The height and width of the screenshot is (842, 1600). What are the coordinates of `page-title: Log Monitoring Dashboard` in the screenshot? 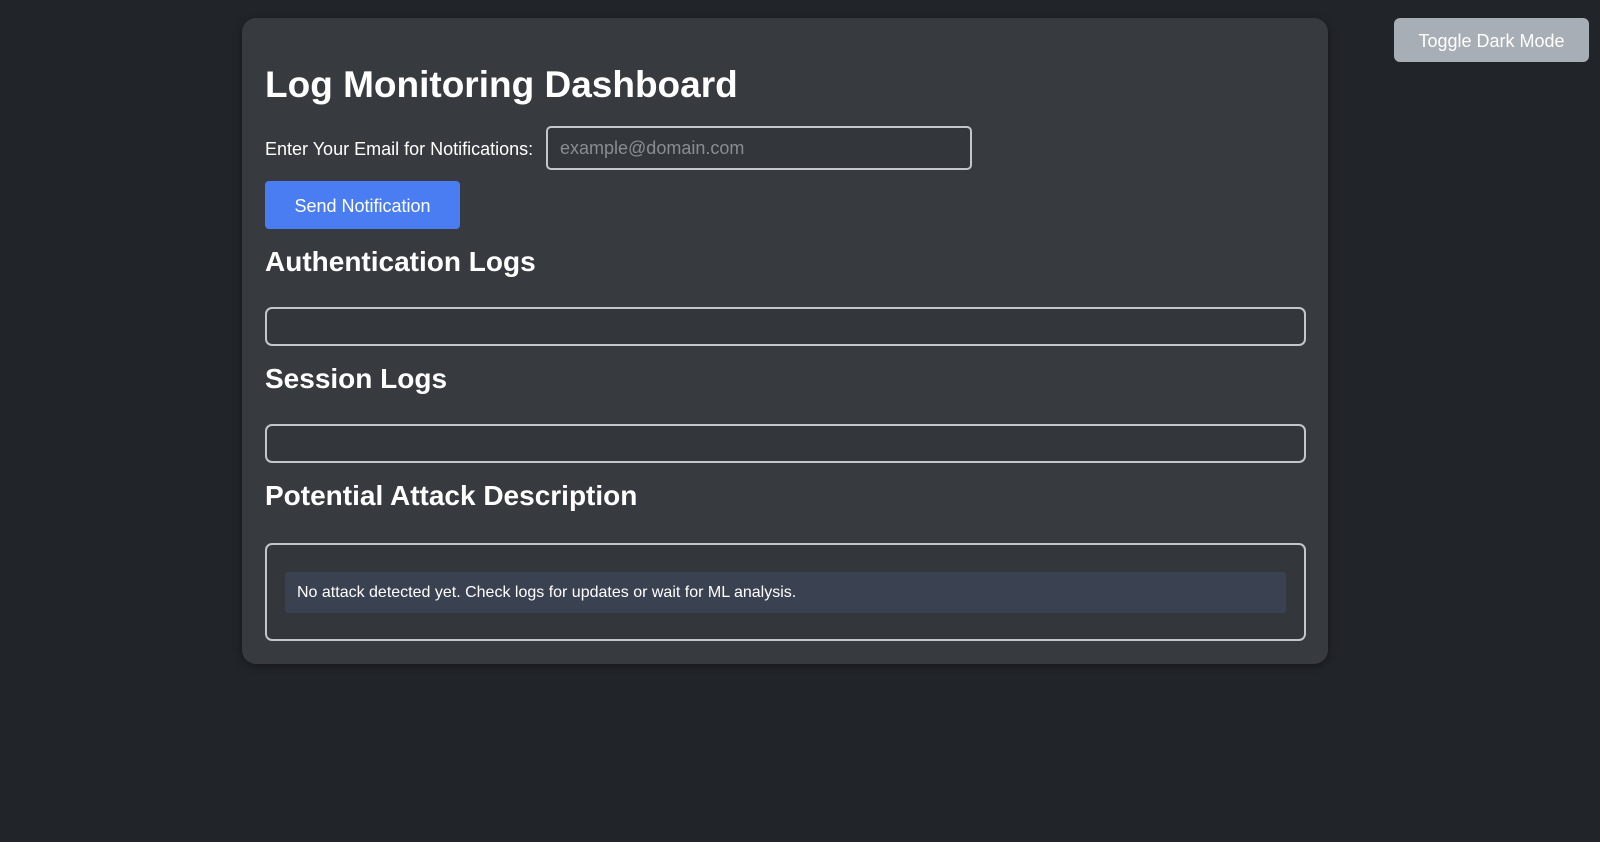 It's located at (501, 84).